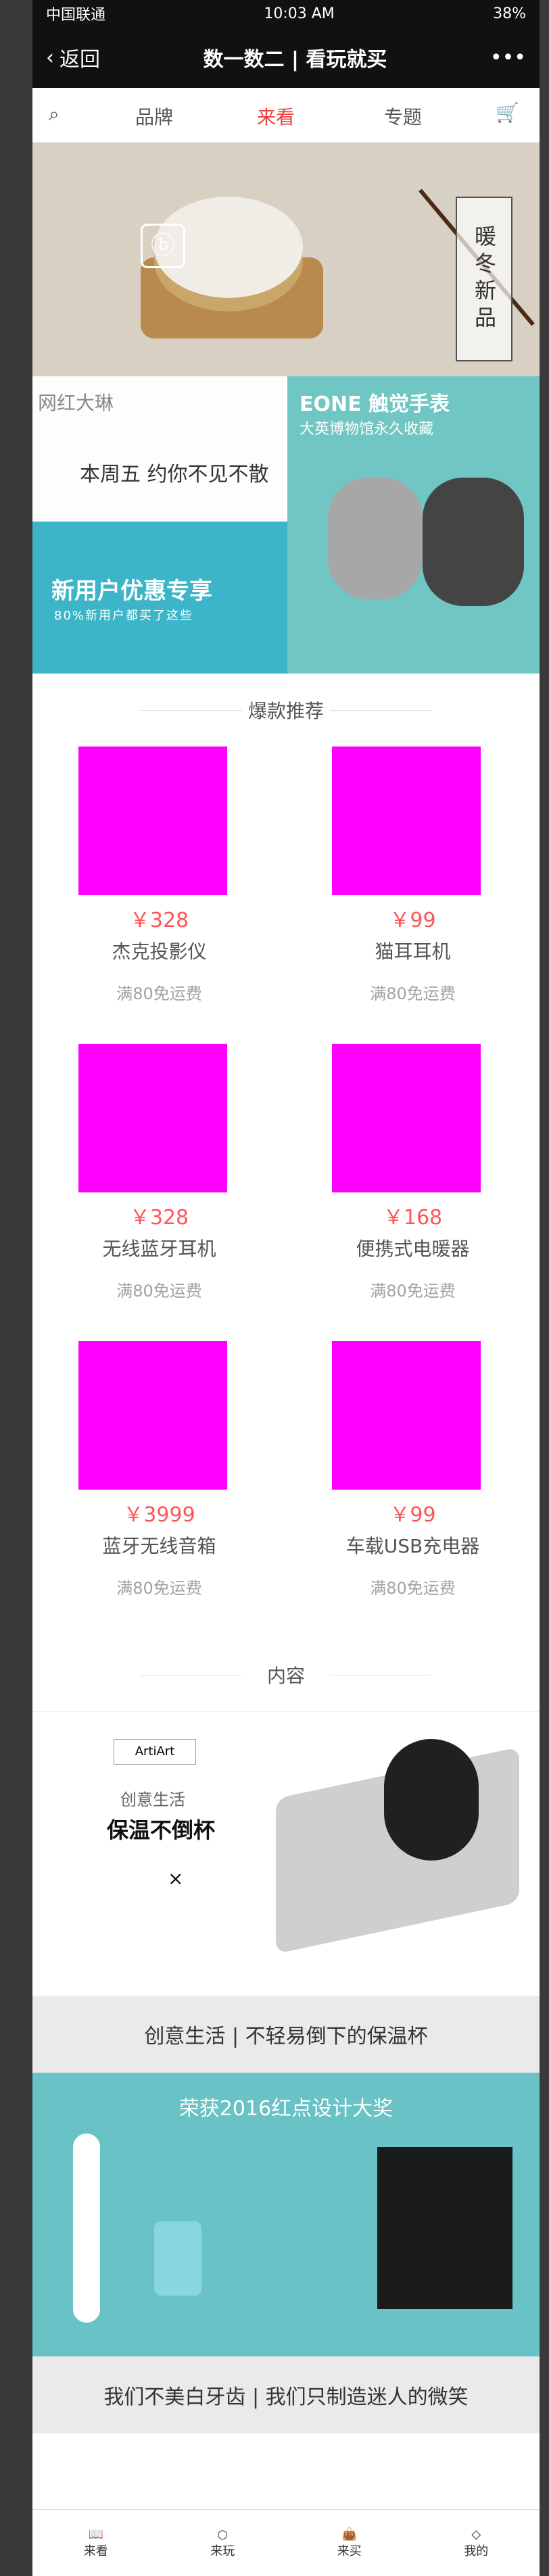 The height and width of the screenshot is (2576, 549). I want to click on bottom-nav-me: ◇ 我的, so click(476, 2543).